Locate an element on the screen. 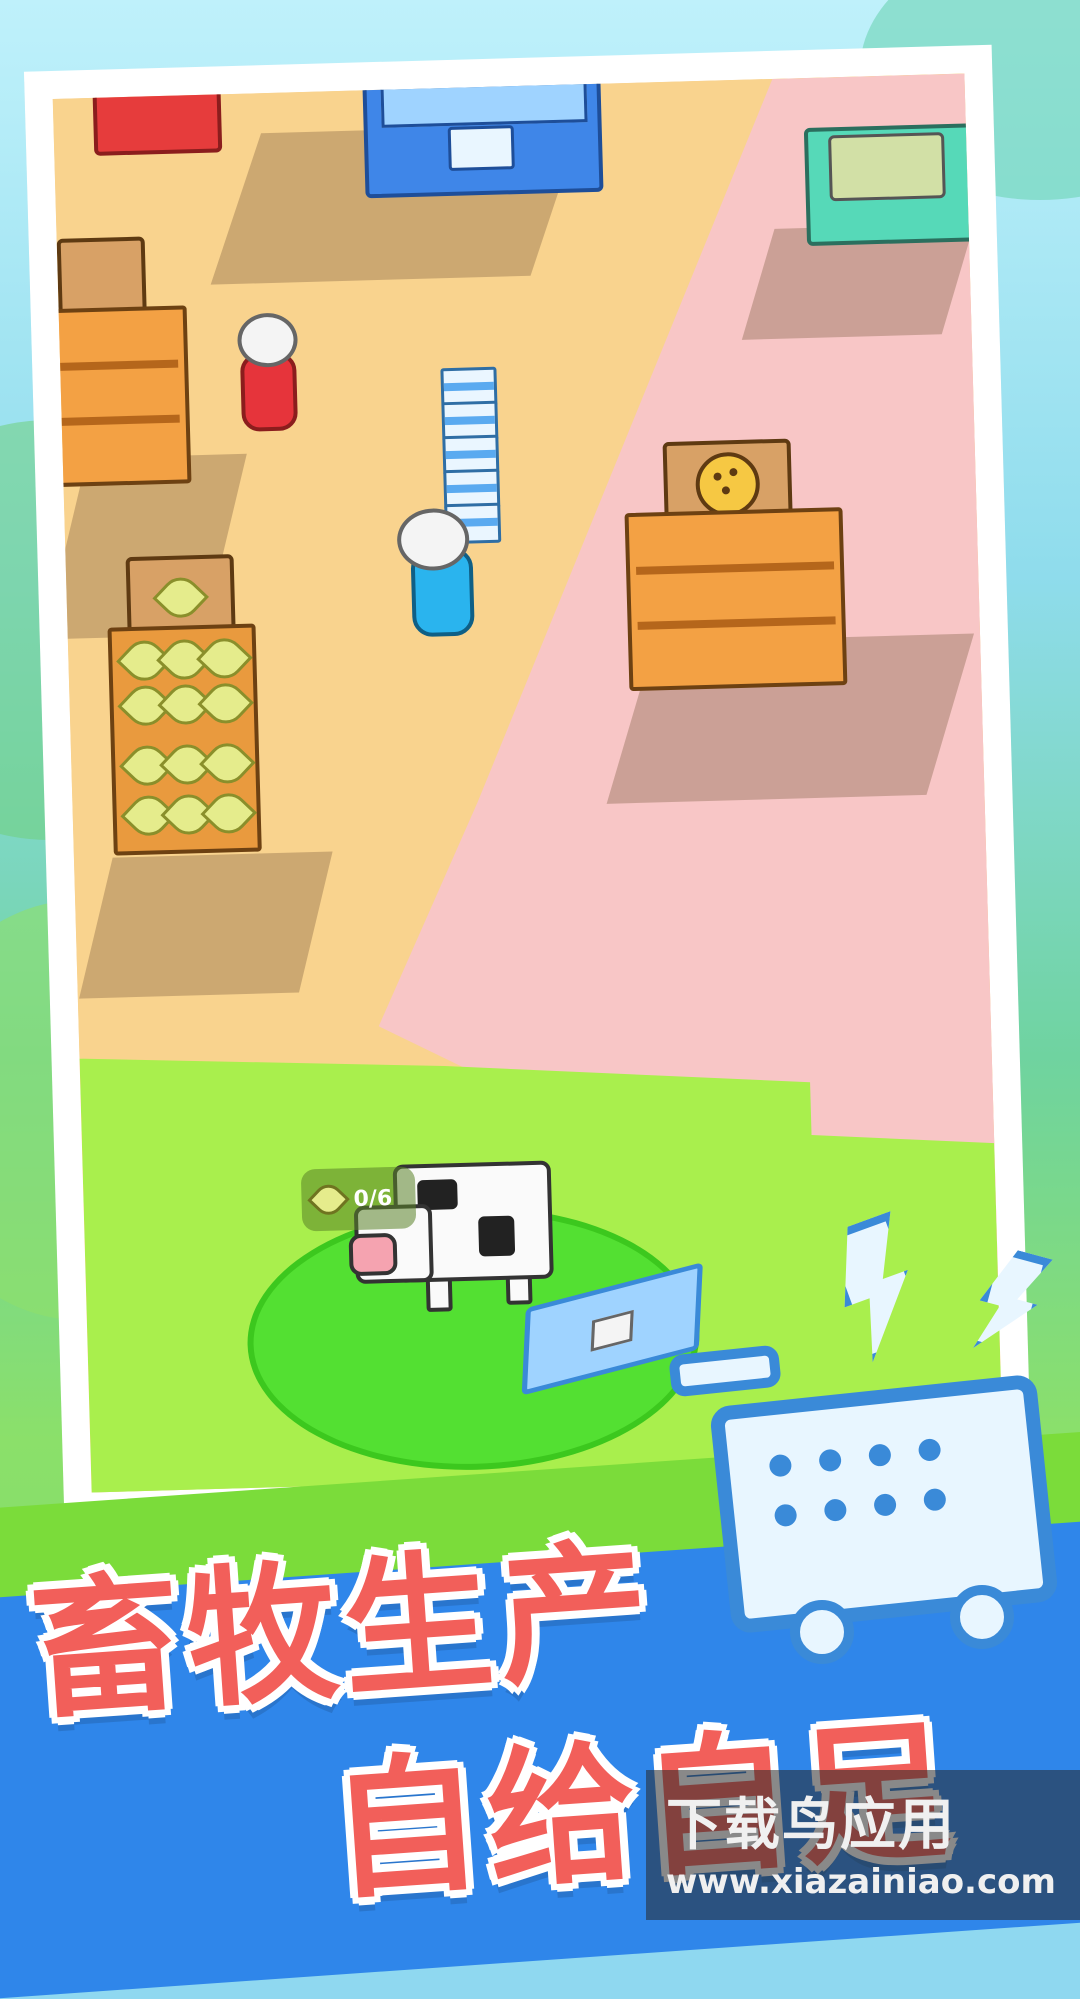 The height and width of the screenshot is (1999, 1080). watermark-url: www.xiazainiao.com is located at coordinates (861, 1882).